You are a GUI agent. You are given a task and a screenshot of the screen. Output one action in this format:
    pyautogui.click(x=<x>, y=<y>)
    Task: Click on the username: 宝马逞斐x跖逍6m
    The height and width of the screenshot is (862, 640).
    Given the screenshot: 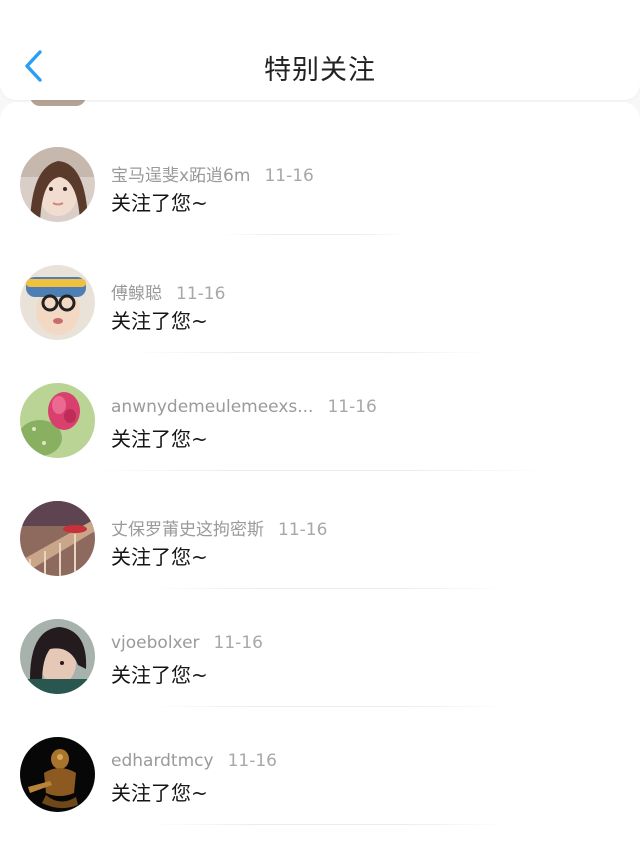 What is the action you would take?
    pyautogui.click(x=180, y=176)
    